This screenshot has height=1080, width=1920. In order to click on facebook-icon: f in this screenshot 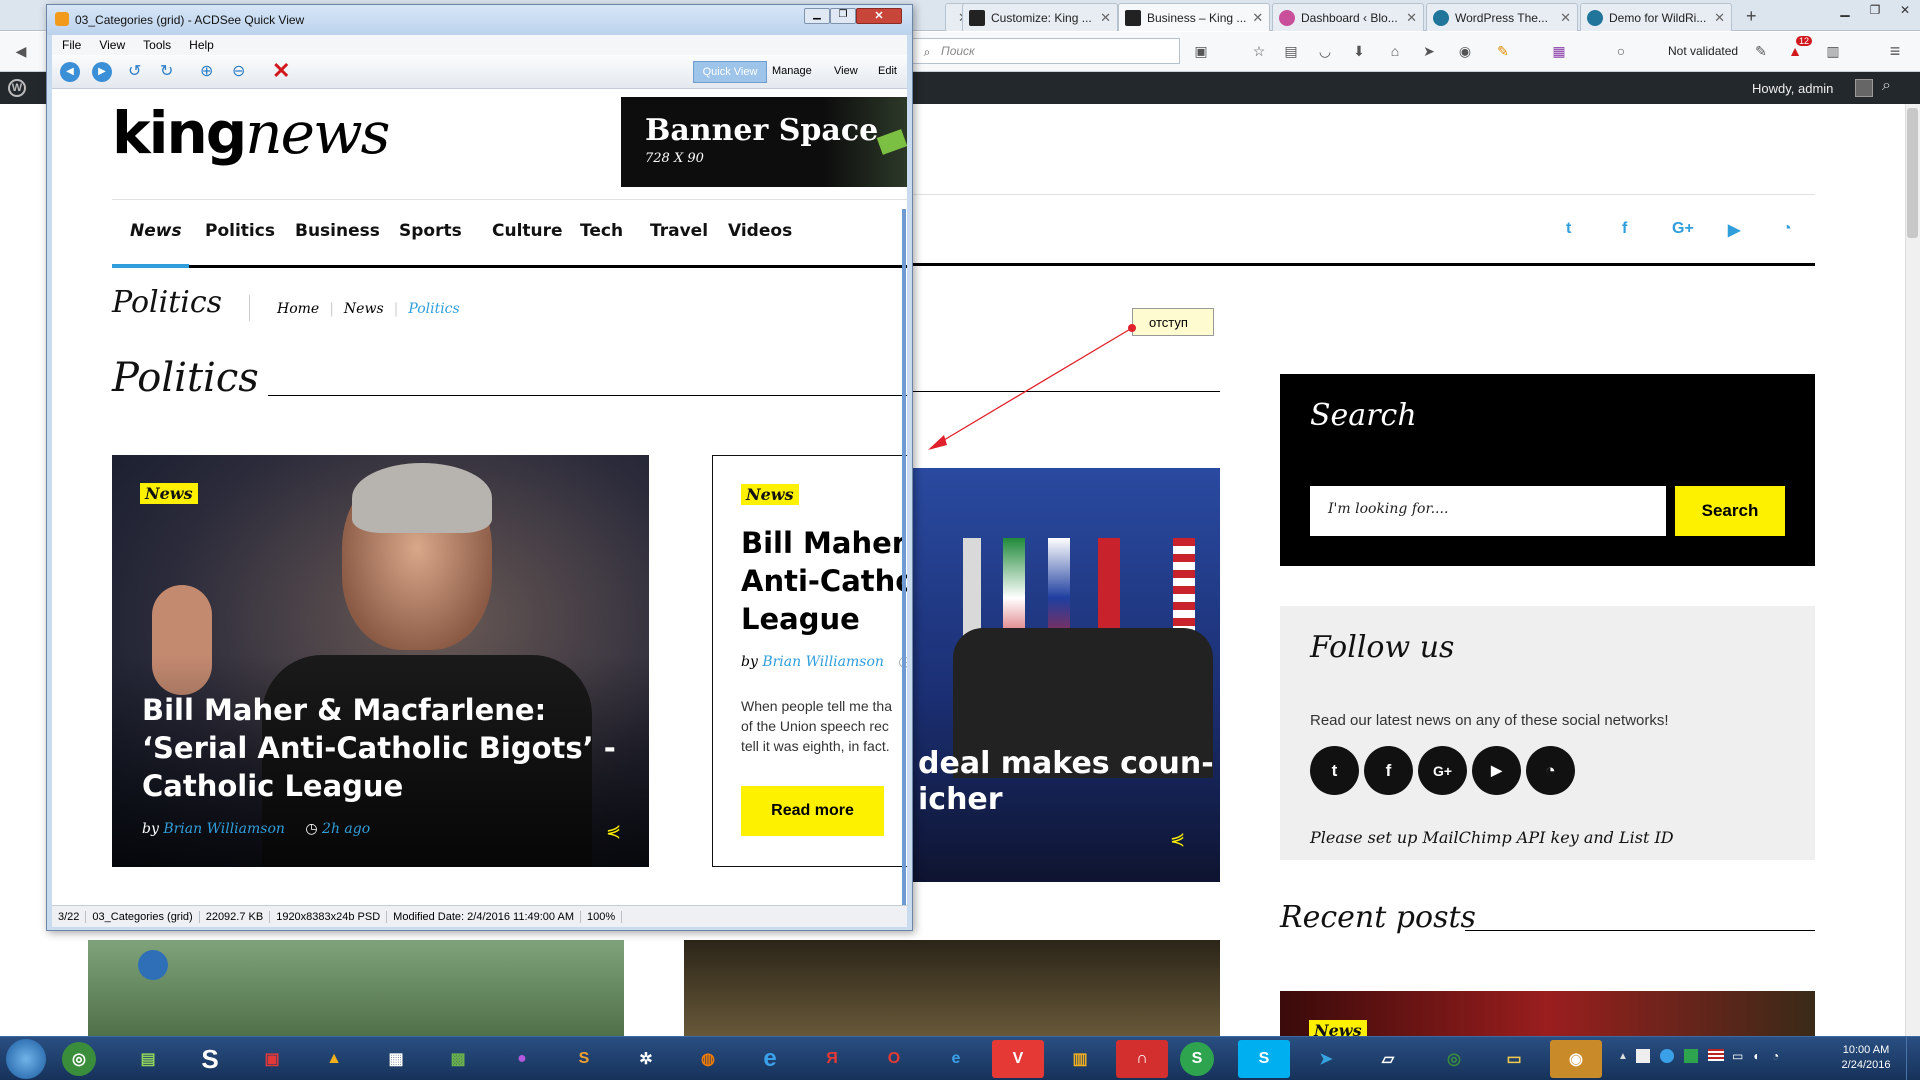, I will do `click(1624, 229)`.